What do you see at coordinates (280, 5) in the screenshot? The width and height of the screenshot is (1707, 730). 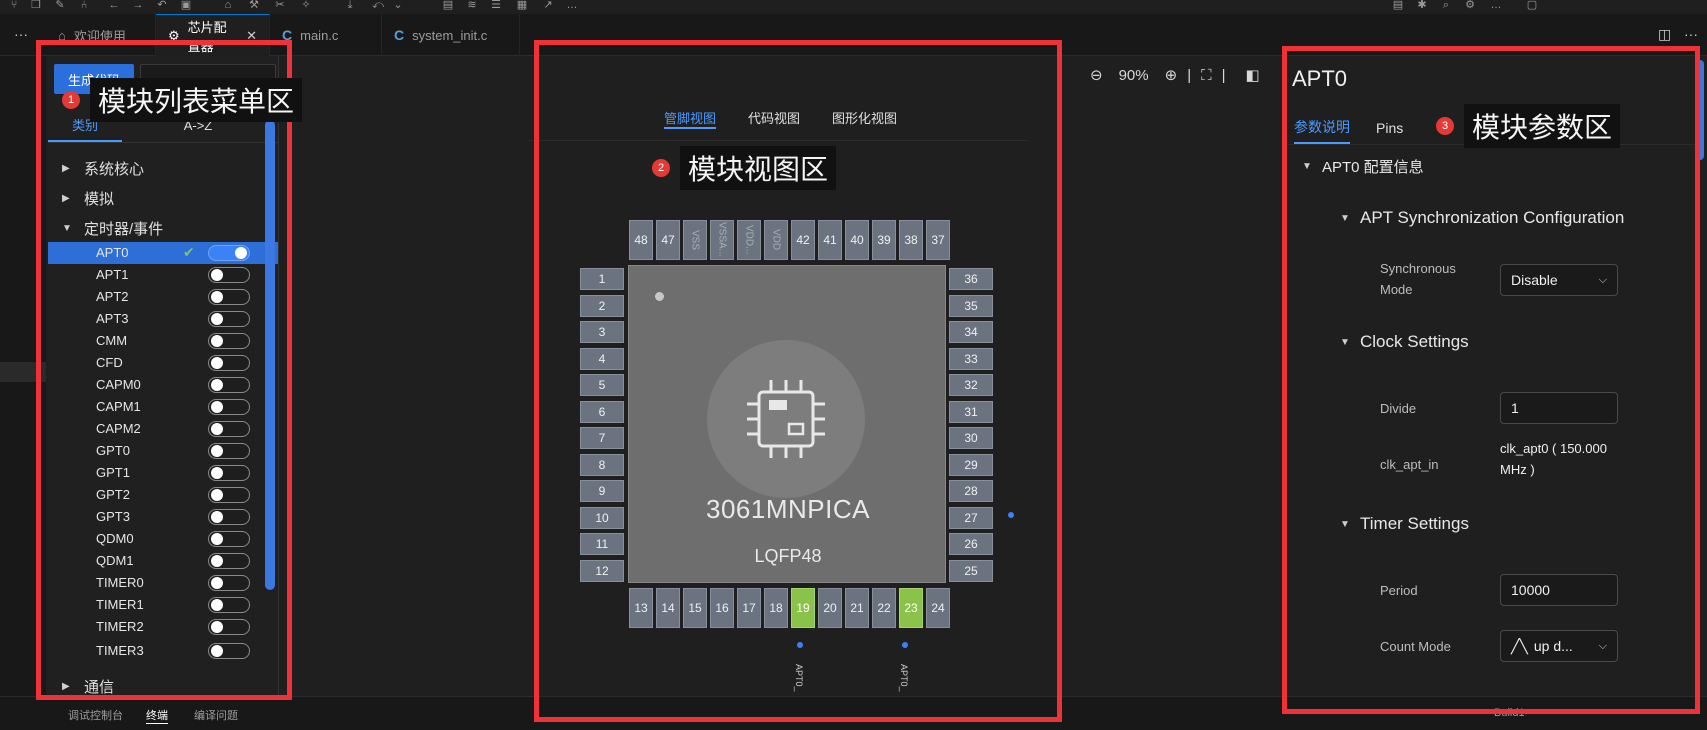 I see `tools-icon: ✂` at bounding box center [280, 5].